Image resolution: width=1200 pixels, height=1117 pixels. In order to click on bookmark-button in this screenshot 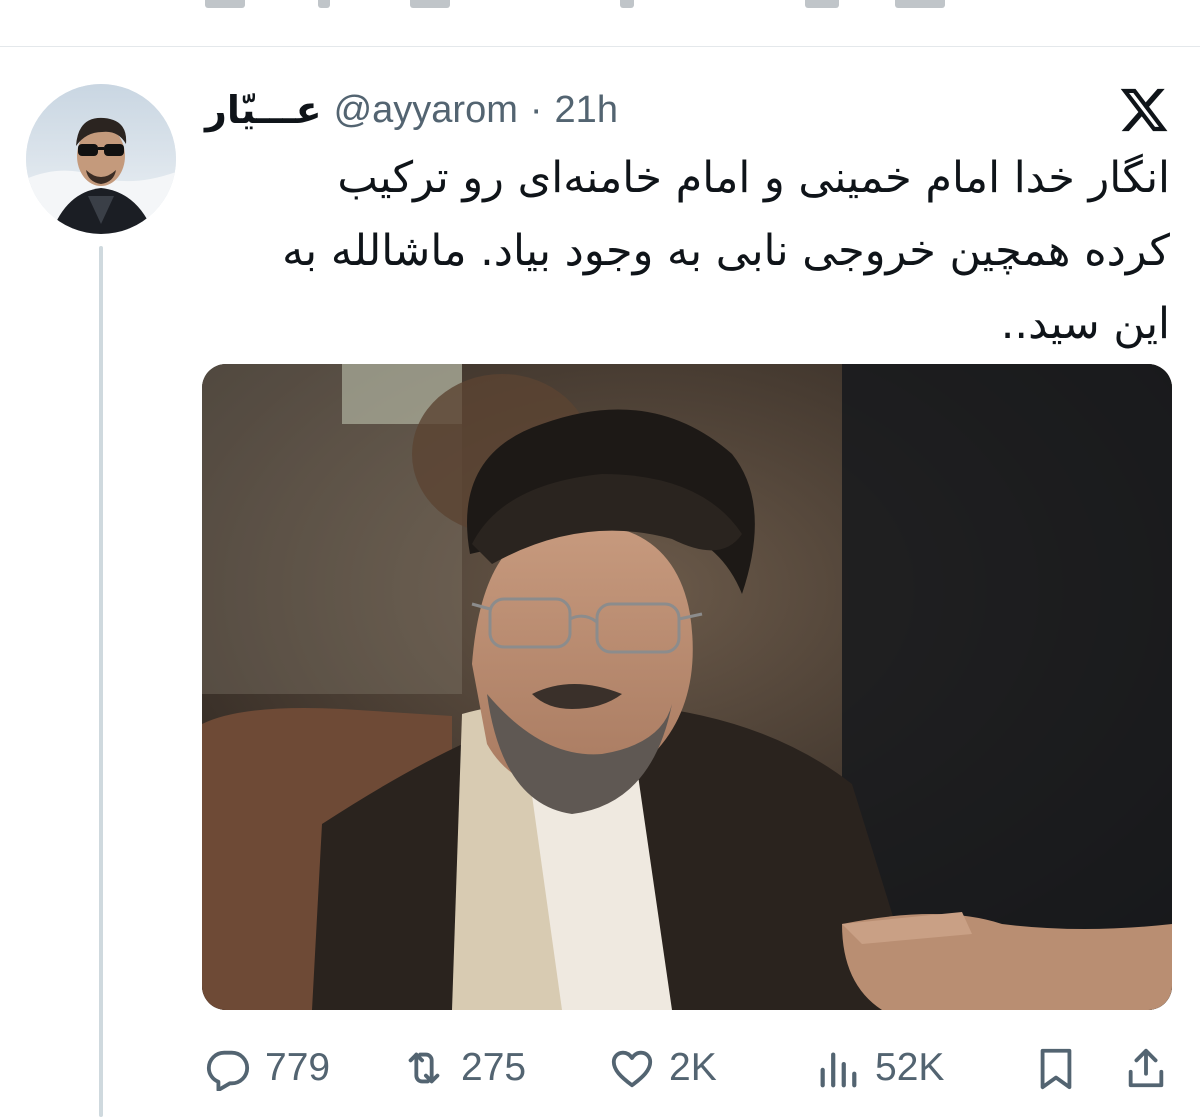, I will do `click(1056, 1068)`.